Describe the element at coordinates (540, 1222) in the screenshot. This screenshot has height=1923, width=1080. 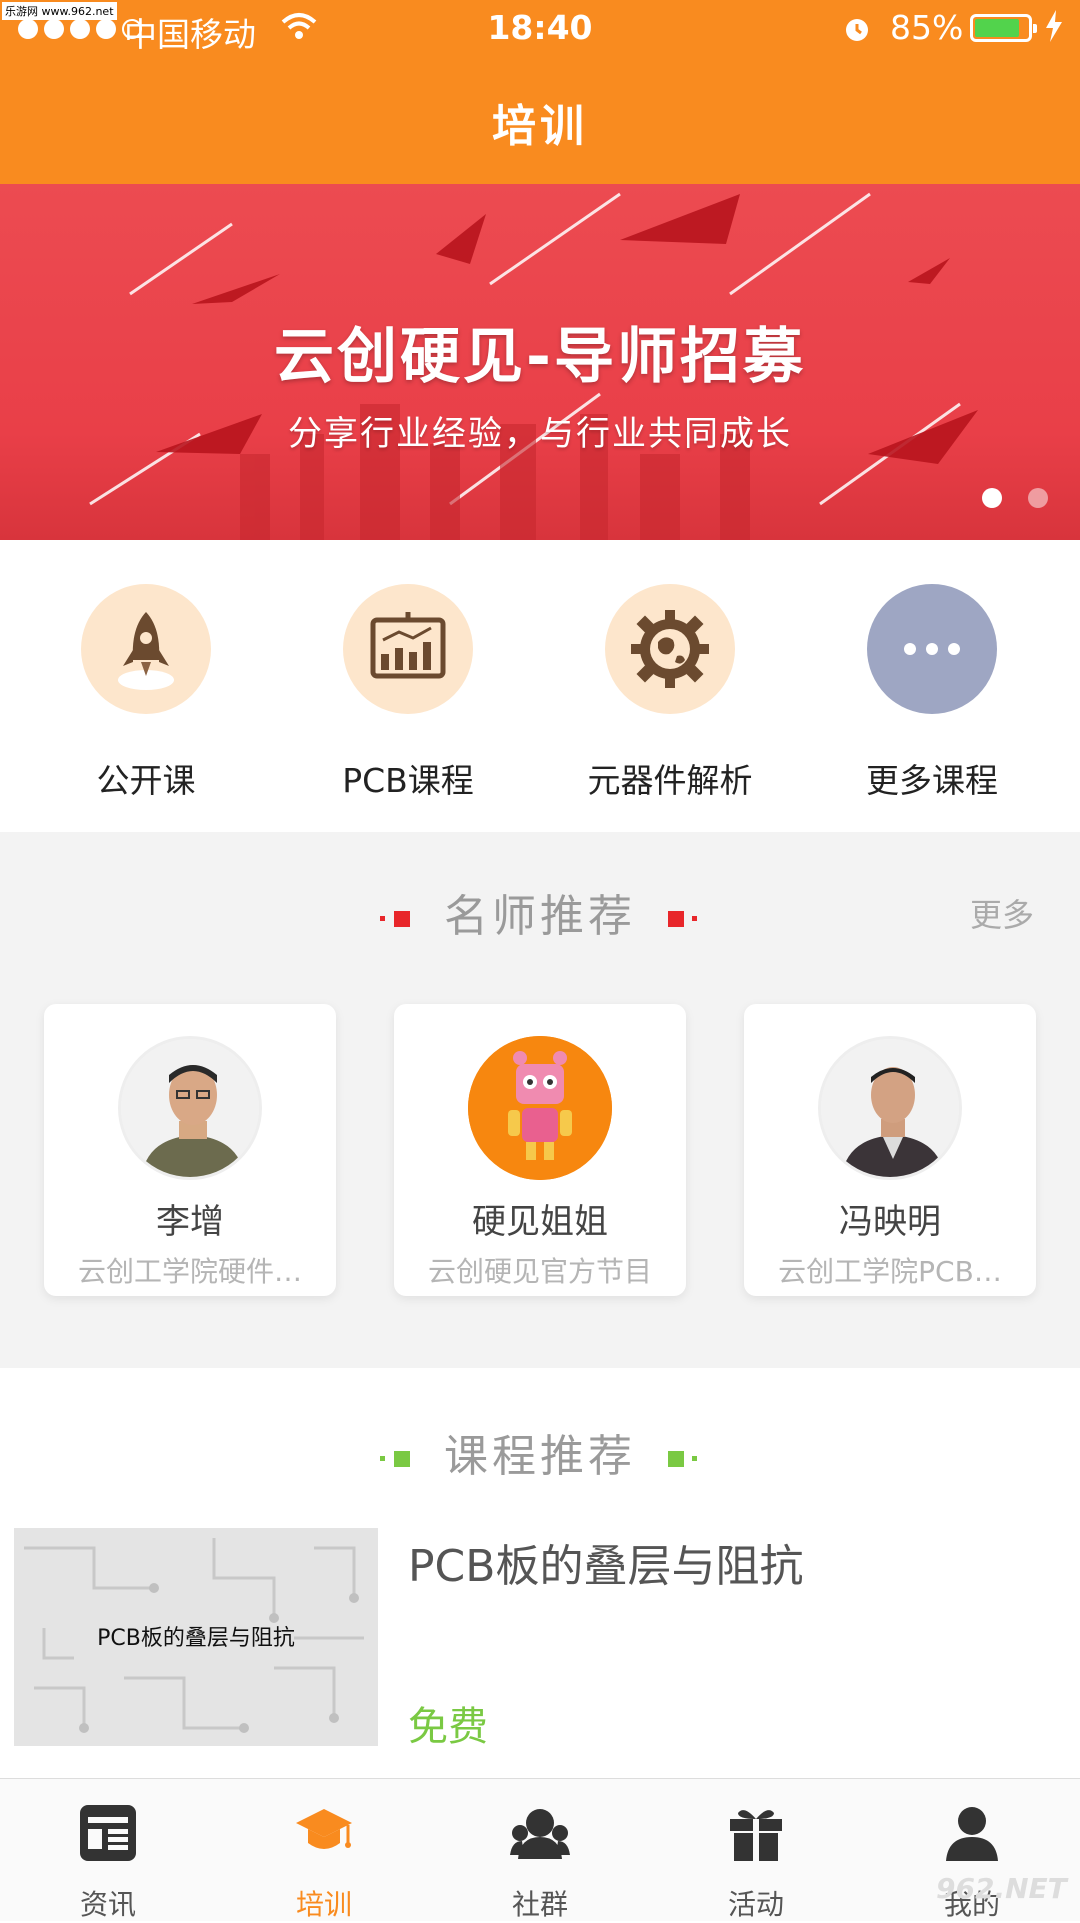
I see `teacher-name: 硬见姐姐` at that location.